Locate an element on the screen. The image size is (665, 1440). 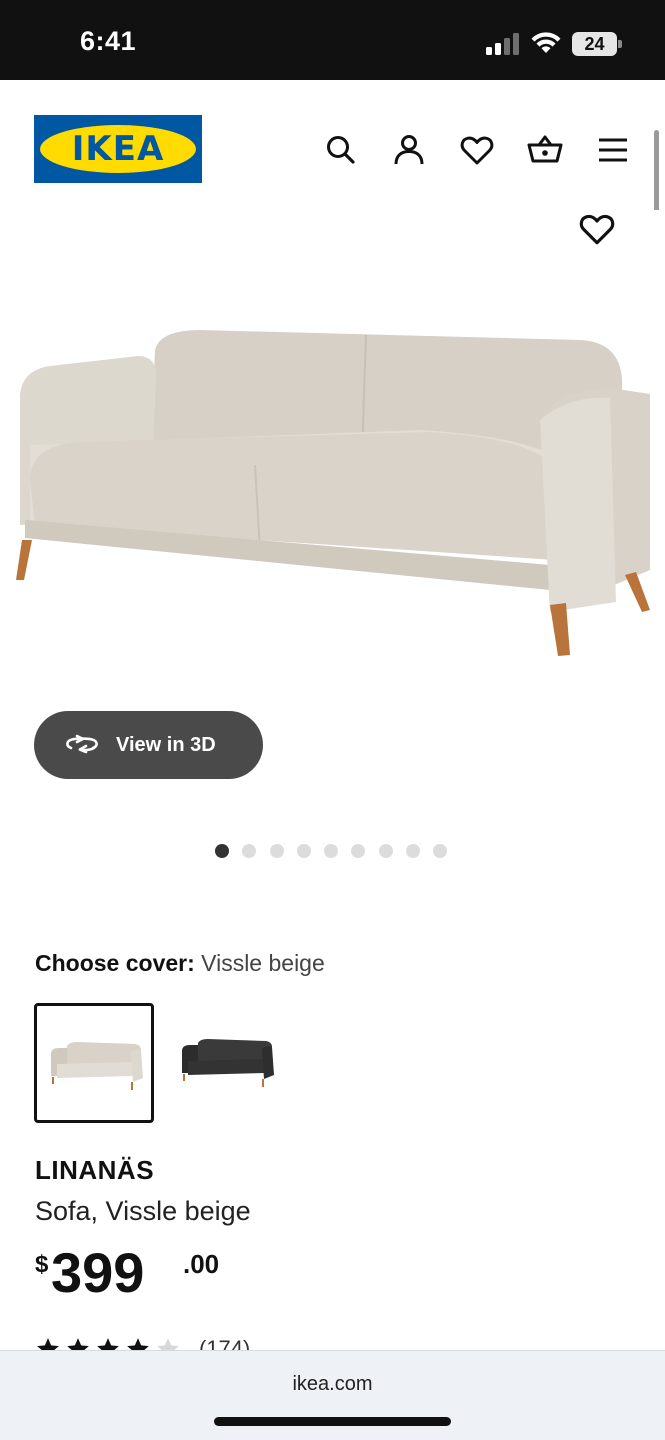
add-to-favourites-heart-icon is located at coordinates (597, 229).